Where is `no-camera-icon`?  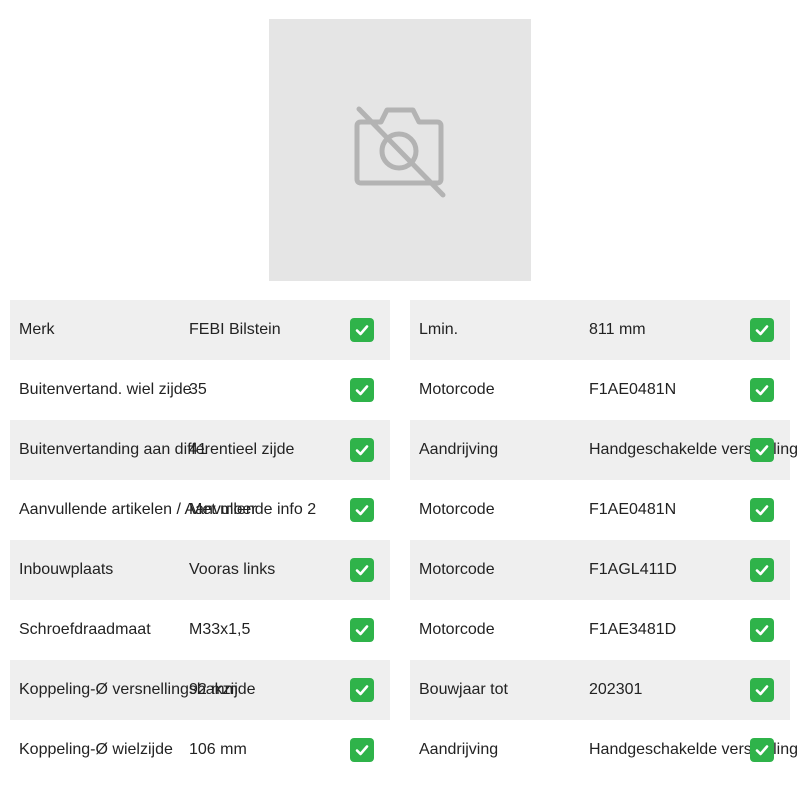
no-camera-icon is located at coordinates (400, 152).